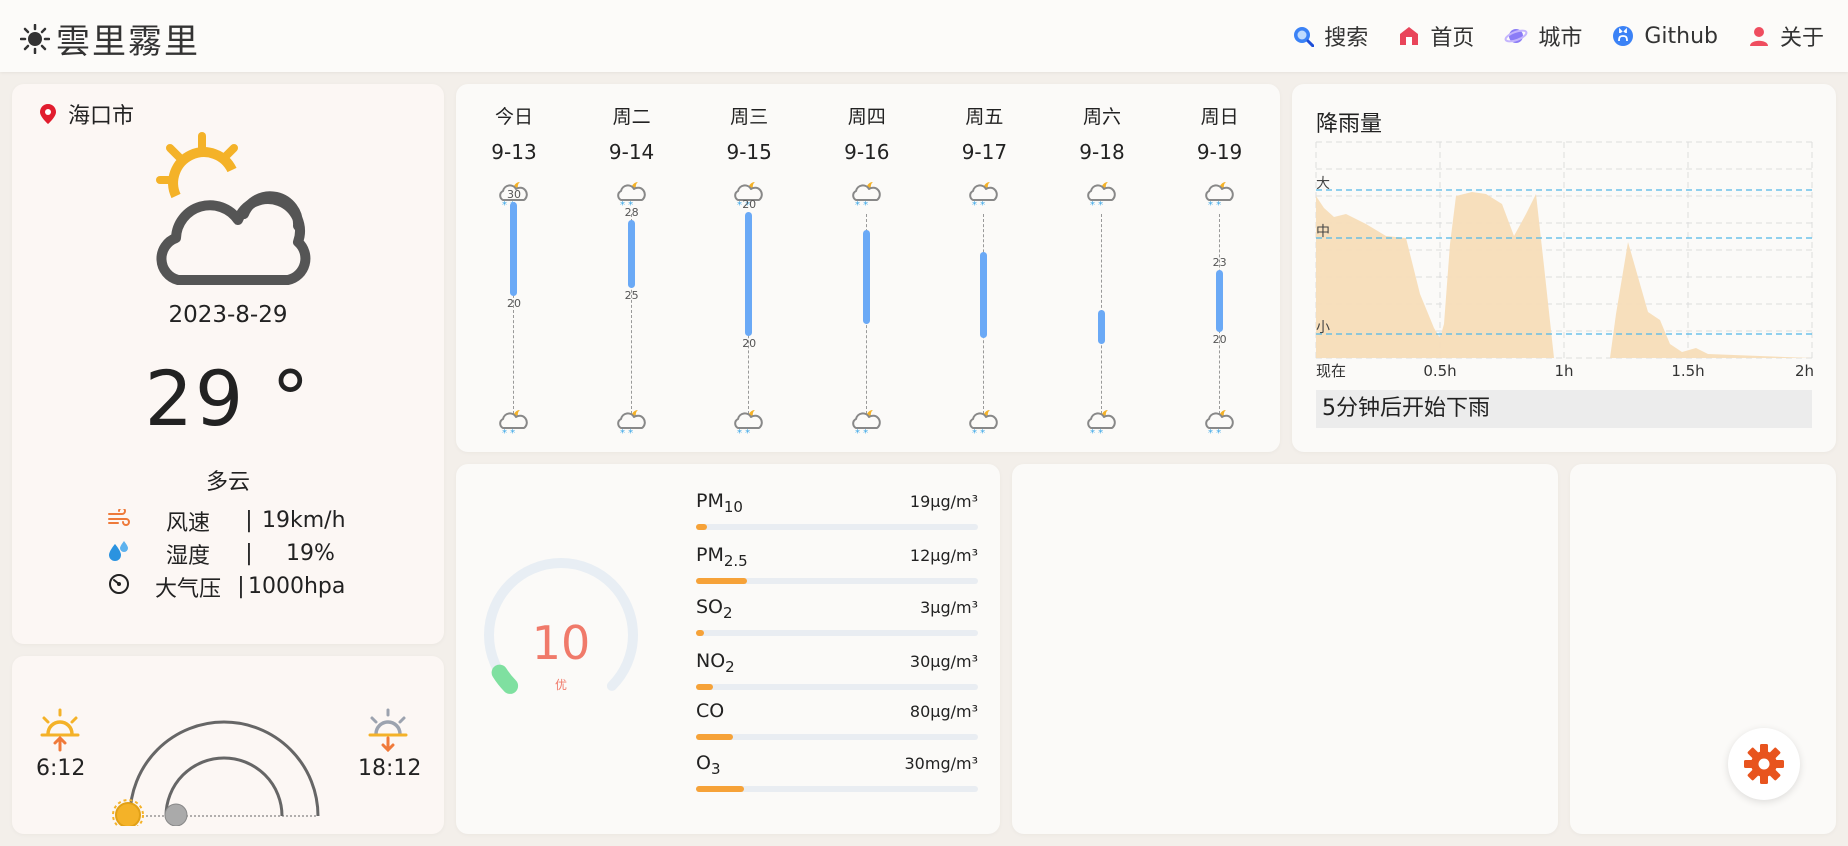 This screenshot has width=1848, height=846. What do you see at coordinates (1219, 117) in the screenshot?
I see `forecast-day-label: 周日` at bounding box center [1219, 117].